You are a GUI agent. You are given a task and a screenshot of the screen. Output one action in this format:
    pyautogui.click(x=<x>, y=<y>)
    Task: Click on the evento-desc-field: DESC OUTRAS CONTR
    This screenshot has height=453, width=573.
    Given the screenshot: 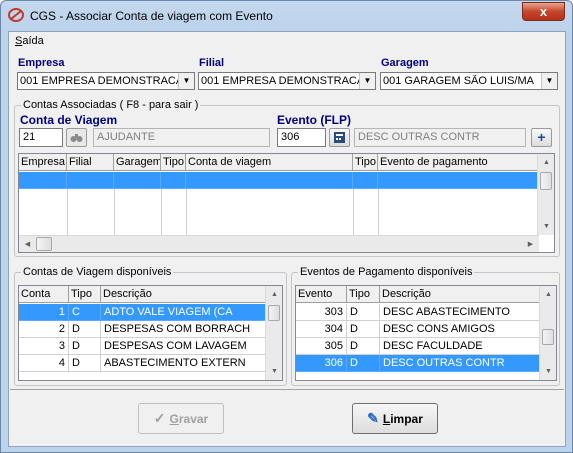 What is the action you would take?
    pyautogui.click(x=440, y=137)
    